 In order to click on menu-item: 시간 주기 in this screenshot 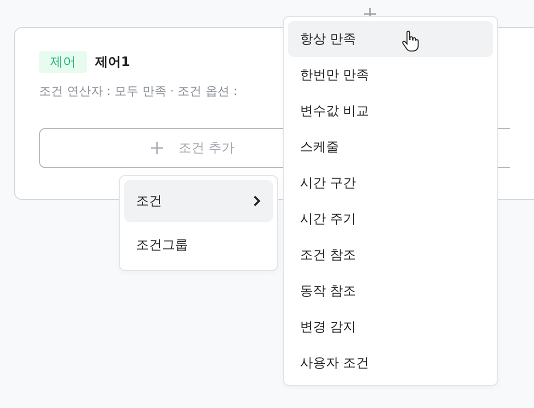, I will do `click(390, 219)`.